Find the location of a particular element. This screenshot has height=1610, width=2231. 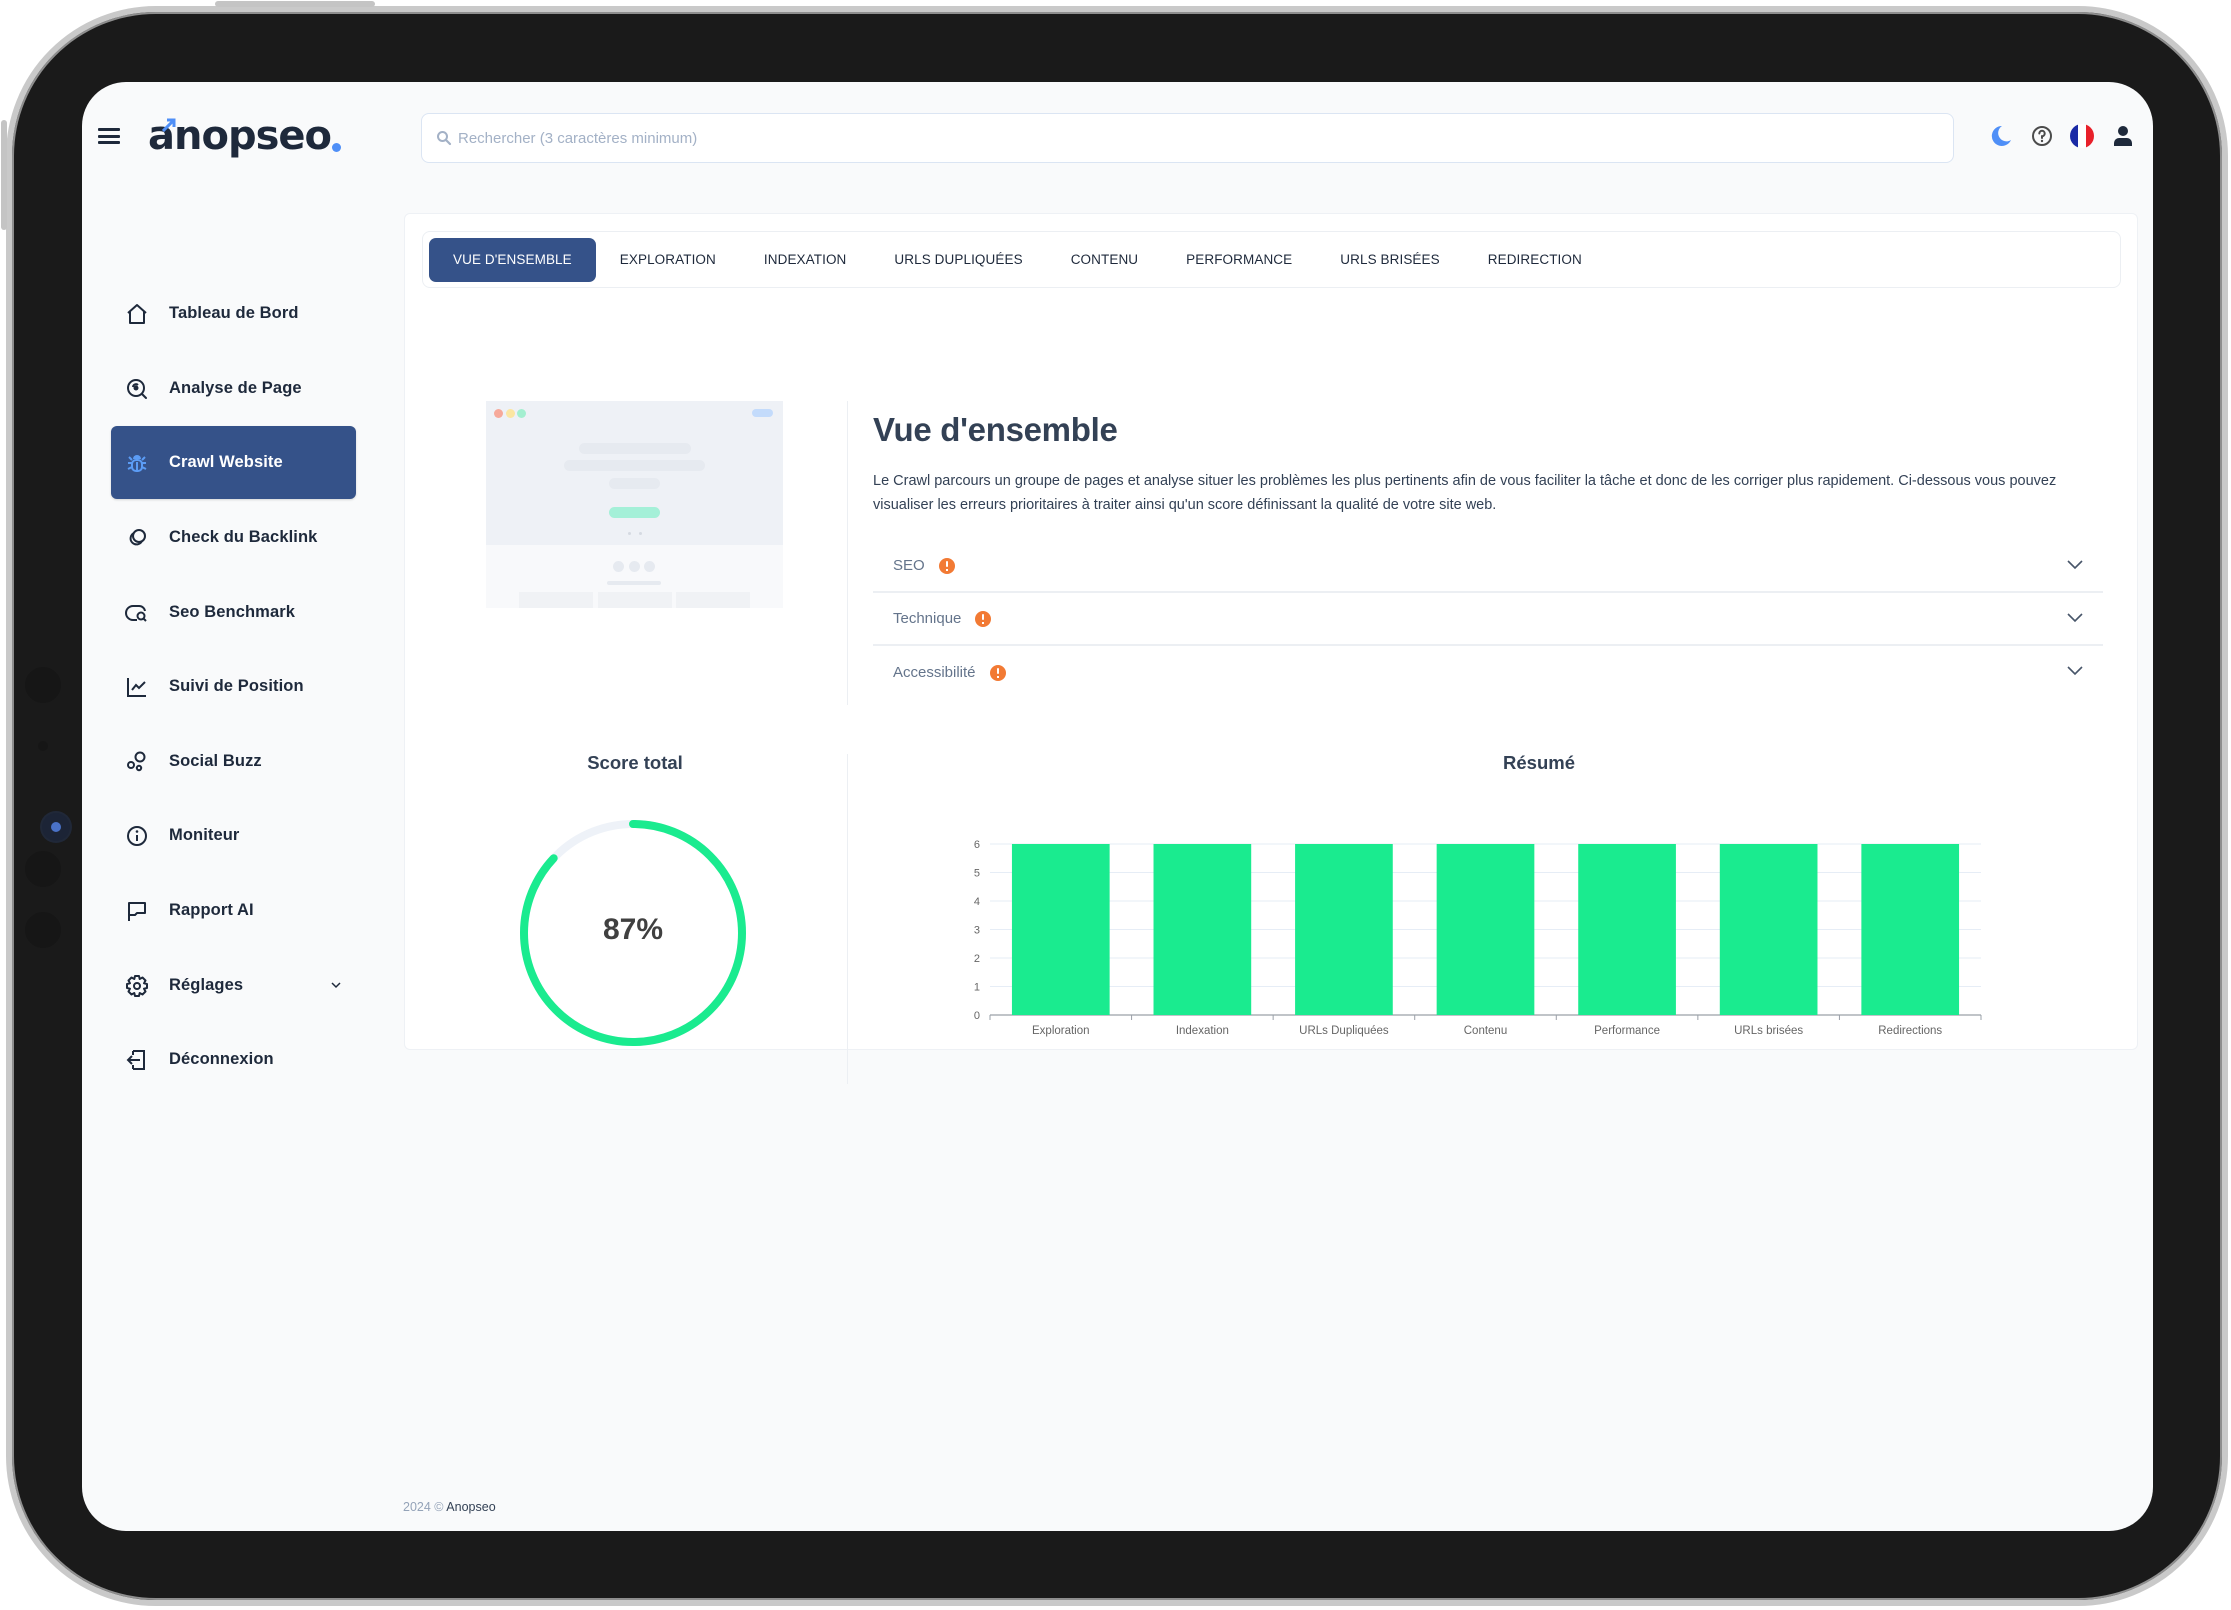

info-icon is located at coordinates (137, 836).